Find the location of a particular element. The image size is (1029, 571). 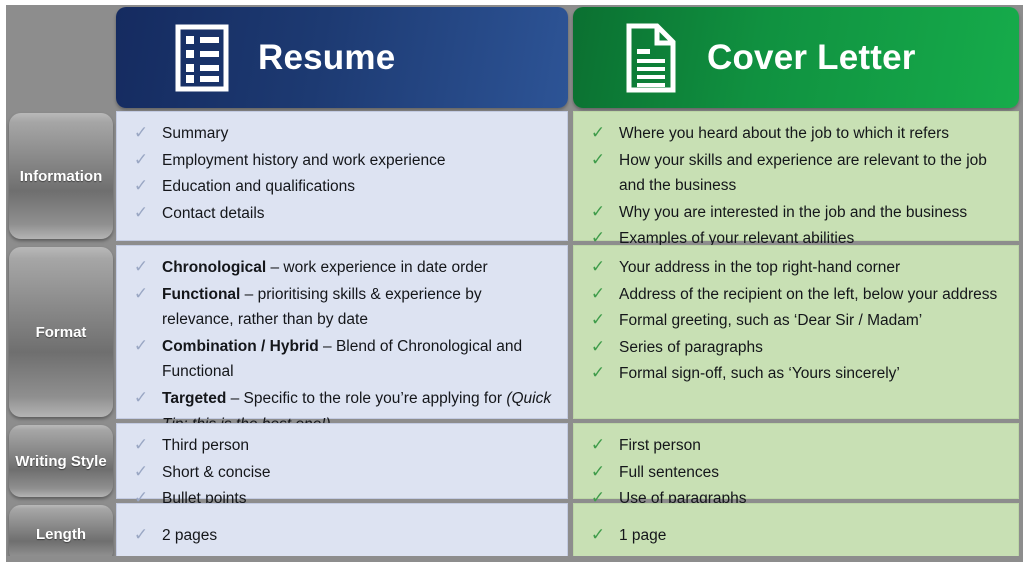

row-label-format: Format is located at coordinates (61, 332).